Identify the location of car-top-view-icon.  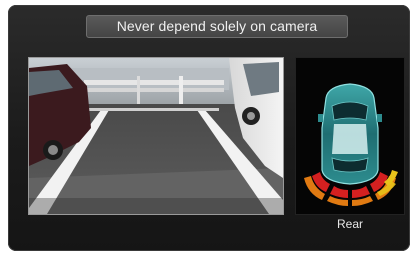
(351, 144).